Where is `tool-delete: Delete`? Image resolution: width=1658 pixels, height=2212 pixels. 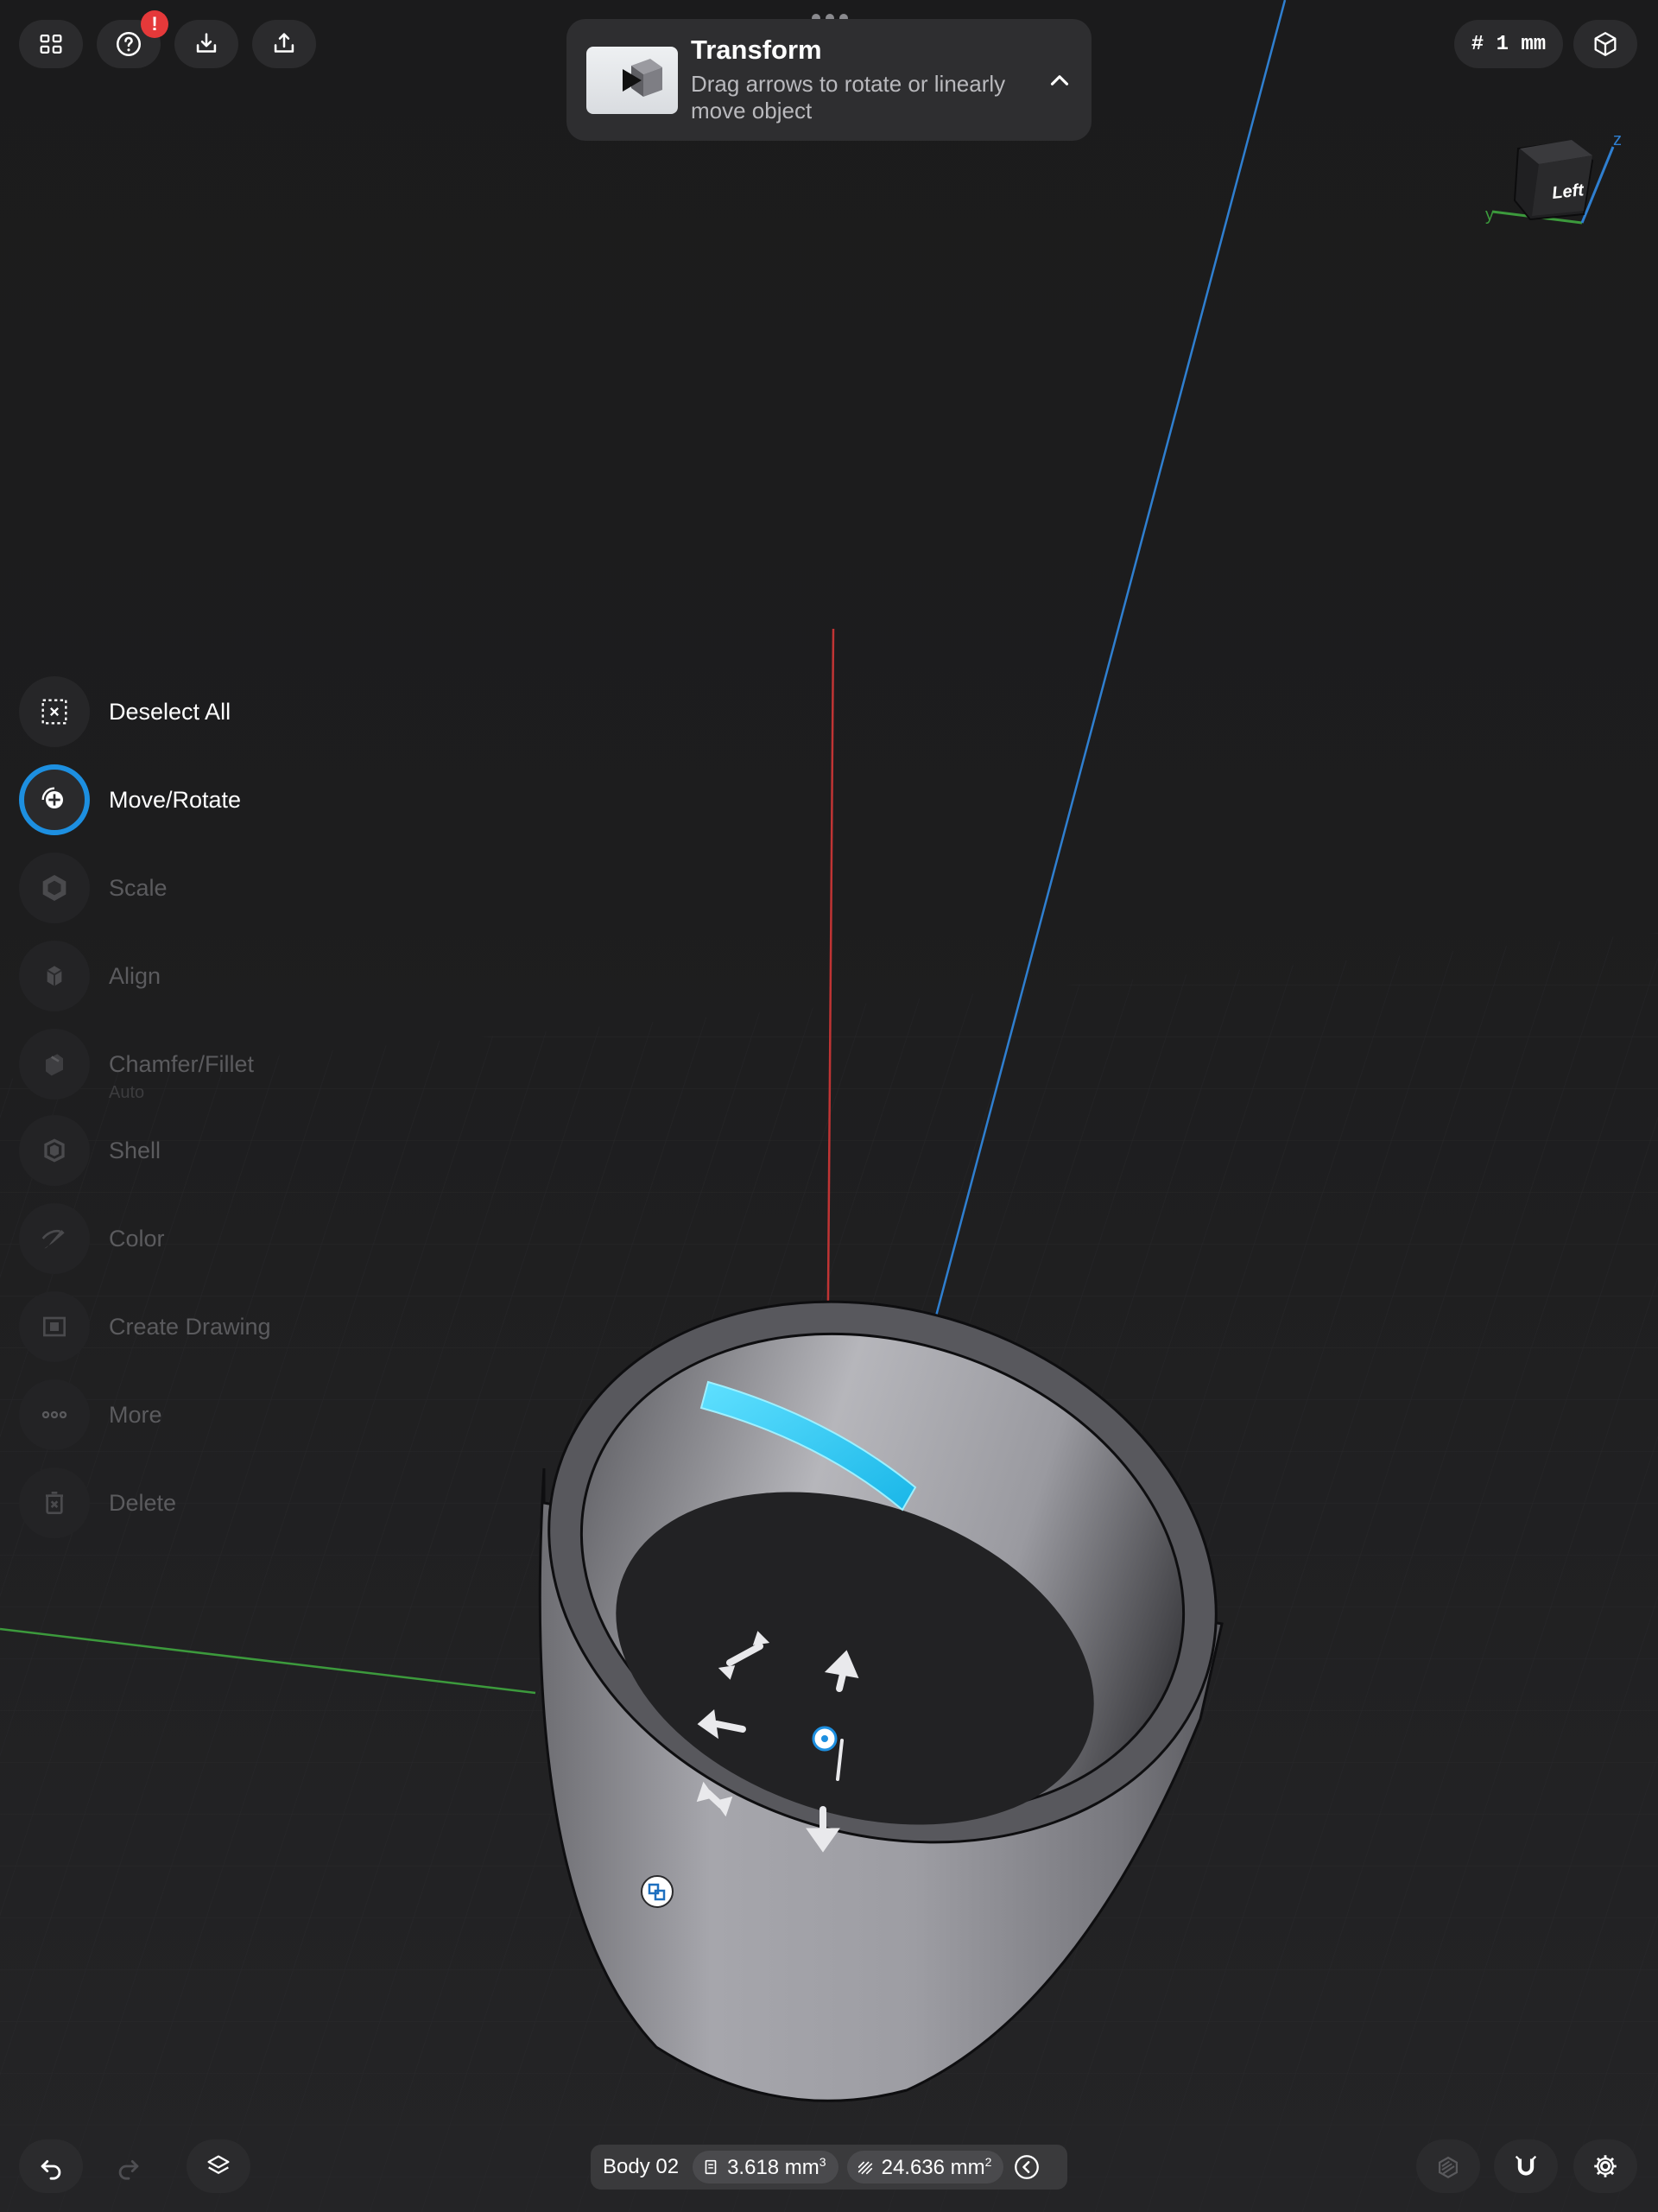 tool-delete: Delete is located at coordinates (98, 1503).